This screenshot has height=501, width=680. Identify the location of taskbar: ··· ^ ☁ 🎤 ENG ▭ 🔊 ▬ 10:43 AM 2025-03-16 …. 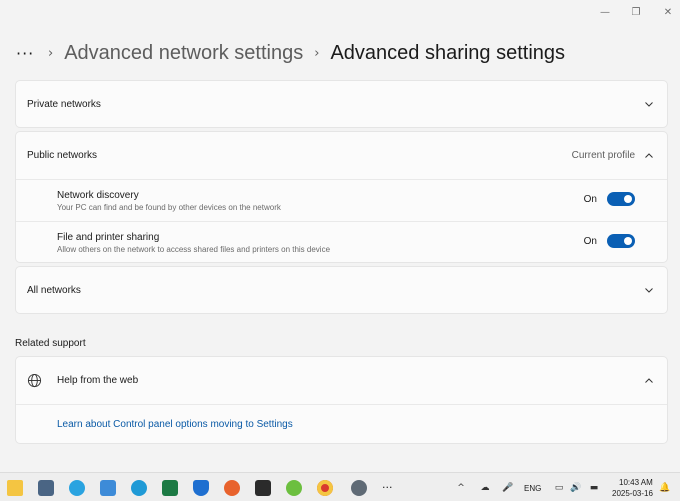
(340, 486).